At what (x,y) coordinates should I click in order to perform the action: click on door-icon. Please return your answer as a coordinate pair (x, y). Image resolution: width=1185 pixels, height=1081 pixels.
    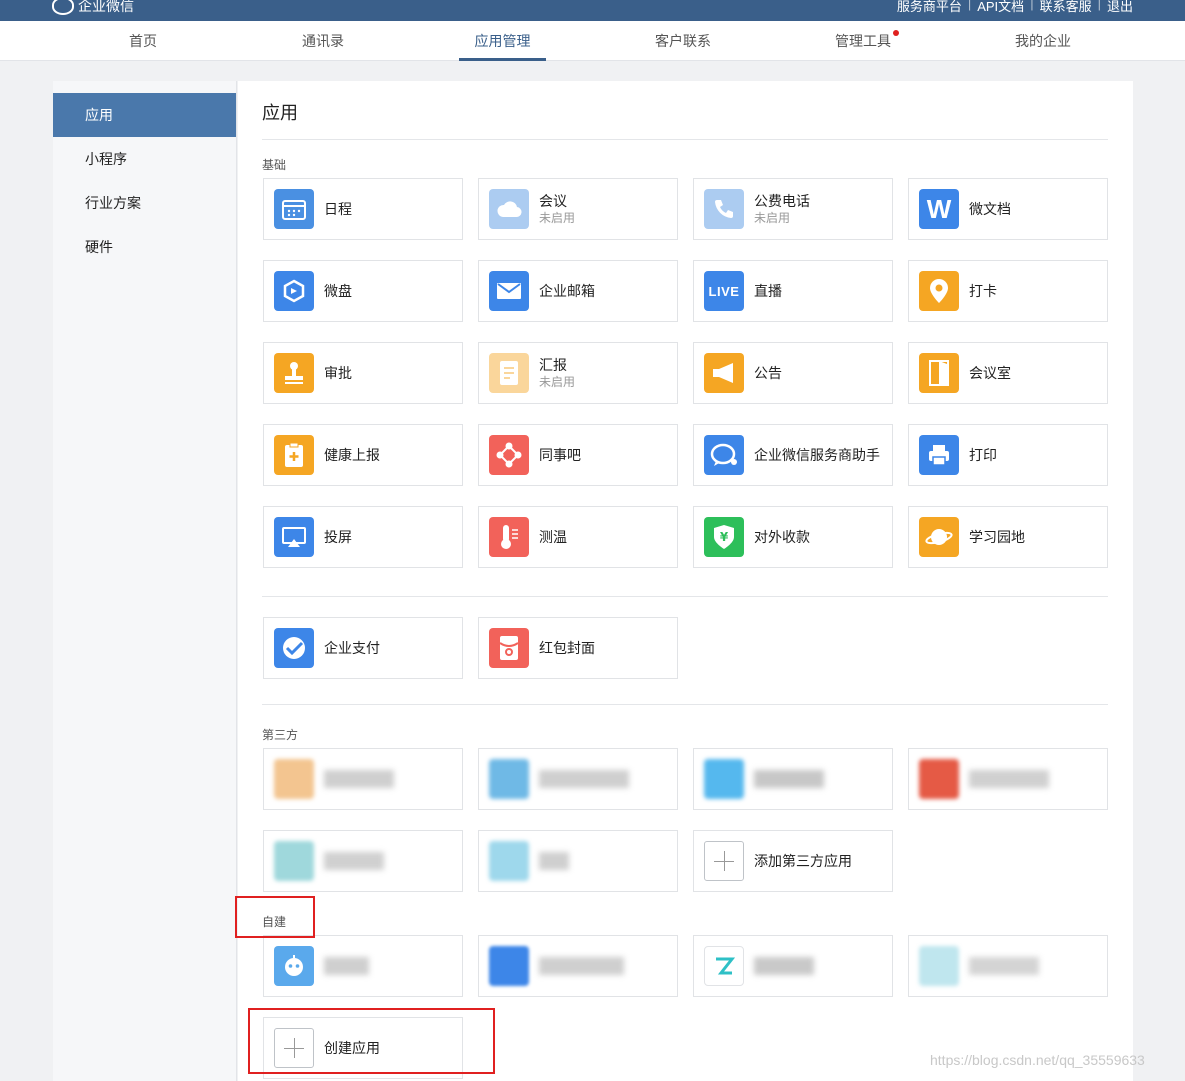
    Looking at the image, I should click on (939, 373).